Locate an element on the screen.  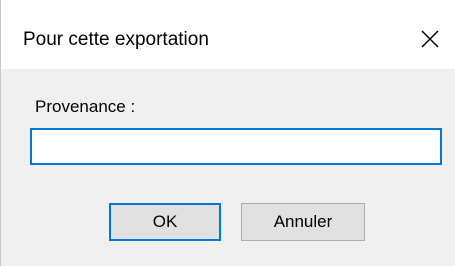
provenance-input is located at coordinates (236, 146).